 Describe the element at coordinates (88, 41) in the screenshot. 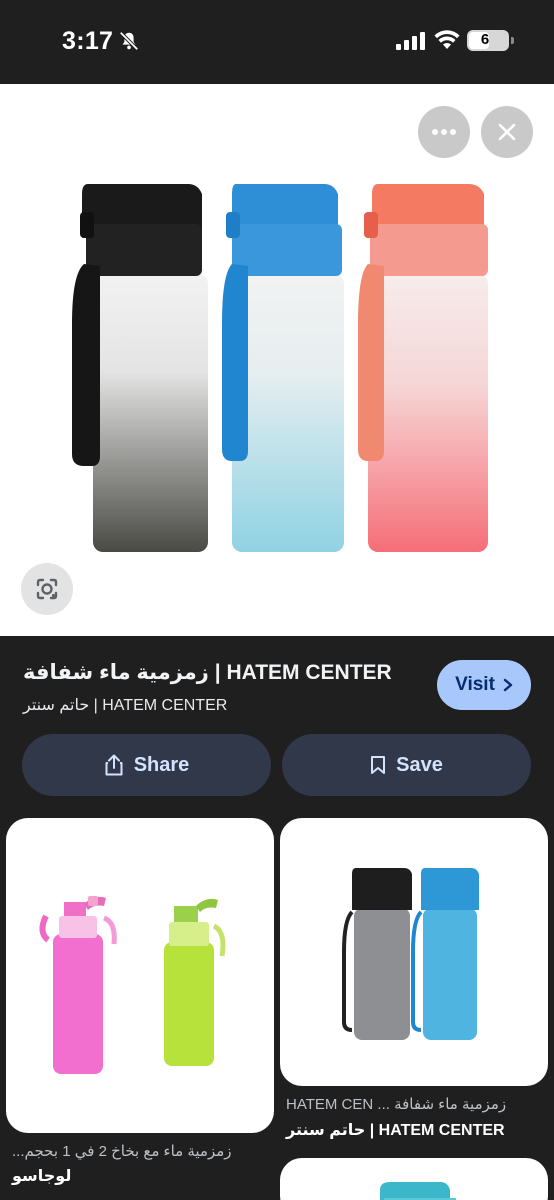

I see `status-time: 3:17` at that location.